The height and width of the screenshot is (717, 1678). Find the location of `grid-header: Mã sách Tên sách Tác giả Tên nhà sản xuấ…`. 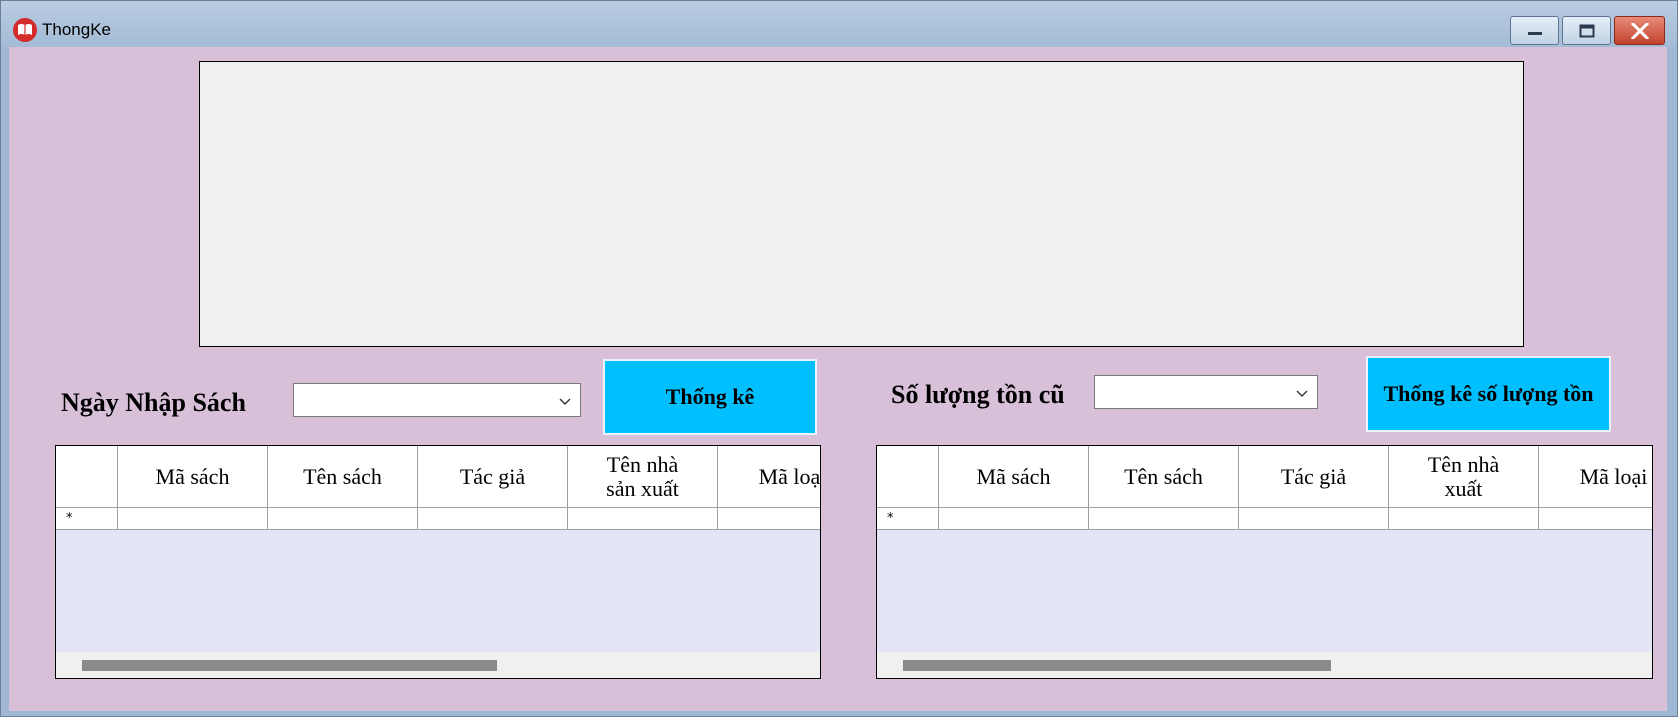

grid-header: Mã sách Tên sách Tác giả Tên nhà sản xuấ… is located at coordinates (438, 477).